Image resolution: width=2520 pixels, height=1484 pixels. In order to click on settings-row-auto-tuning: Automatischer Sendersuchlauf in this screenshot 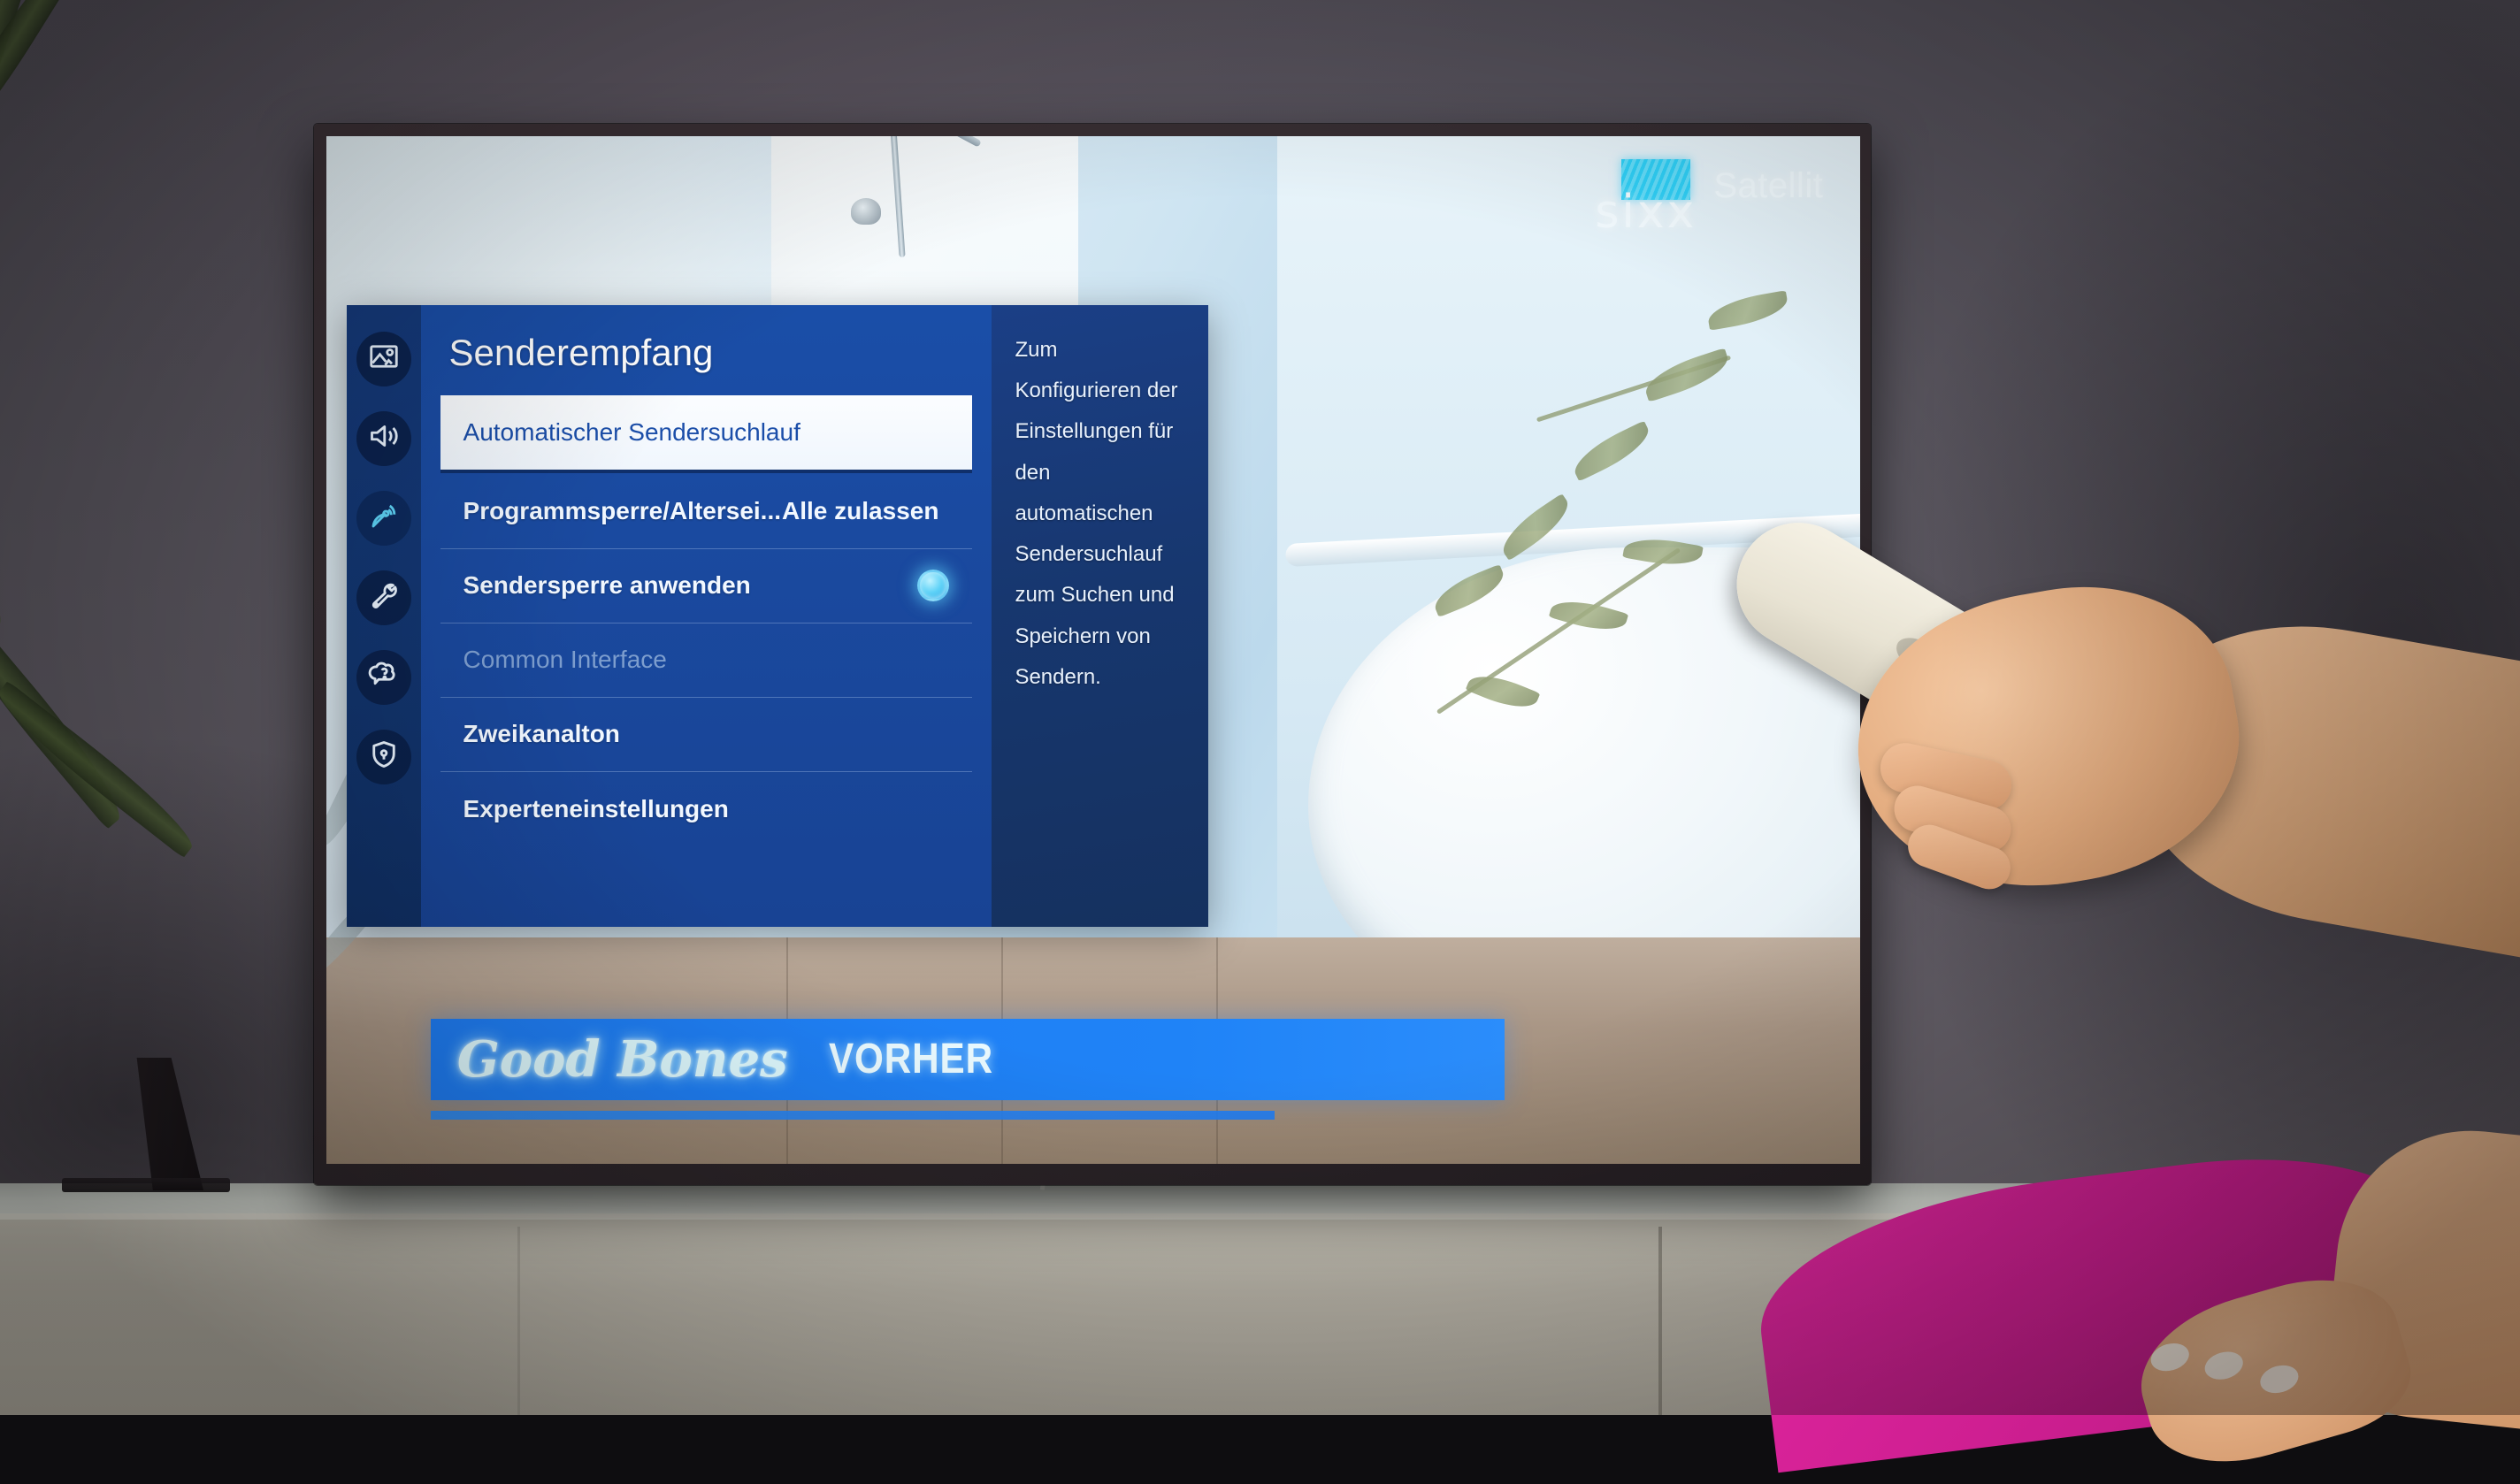, I will do `click(706, 432)`.